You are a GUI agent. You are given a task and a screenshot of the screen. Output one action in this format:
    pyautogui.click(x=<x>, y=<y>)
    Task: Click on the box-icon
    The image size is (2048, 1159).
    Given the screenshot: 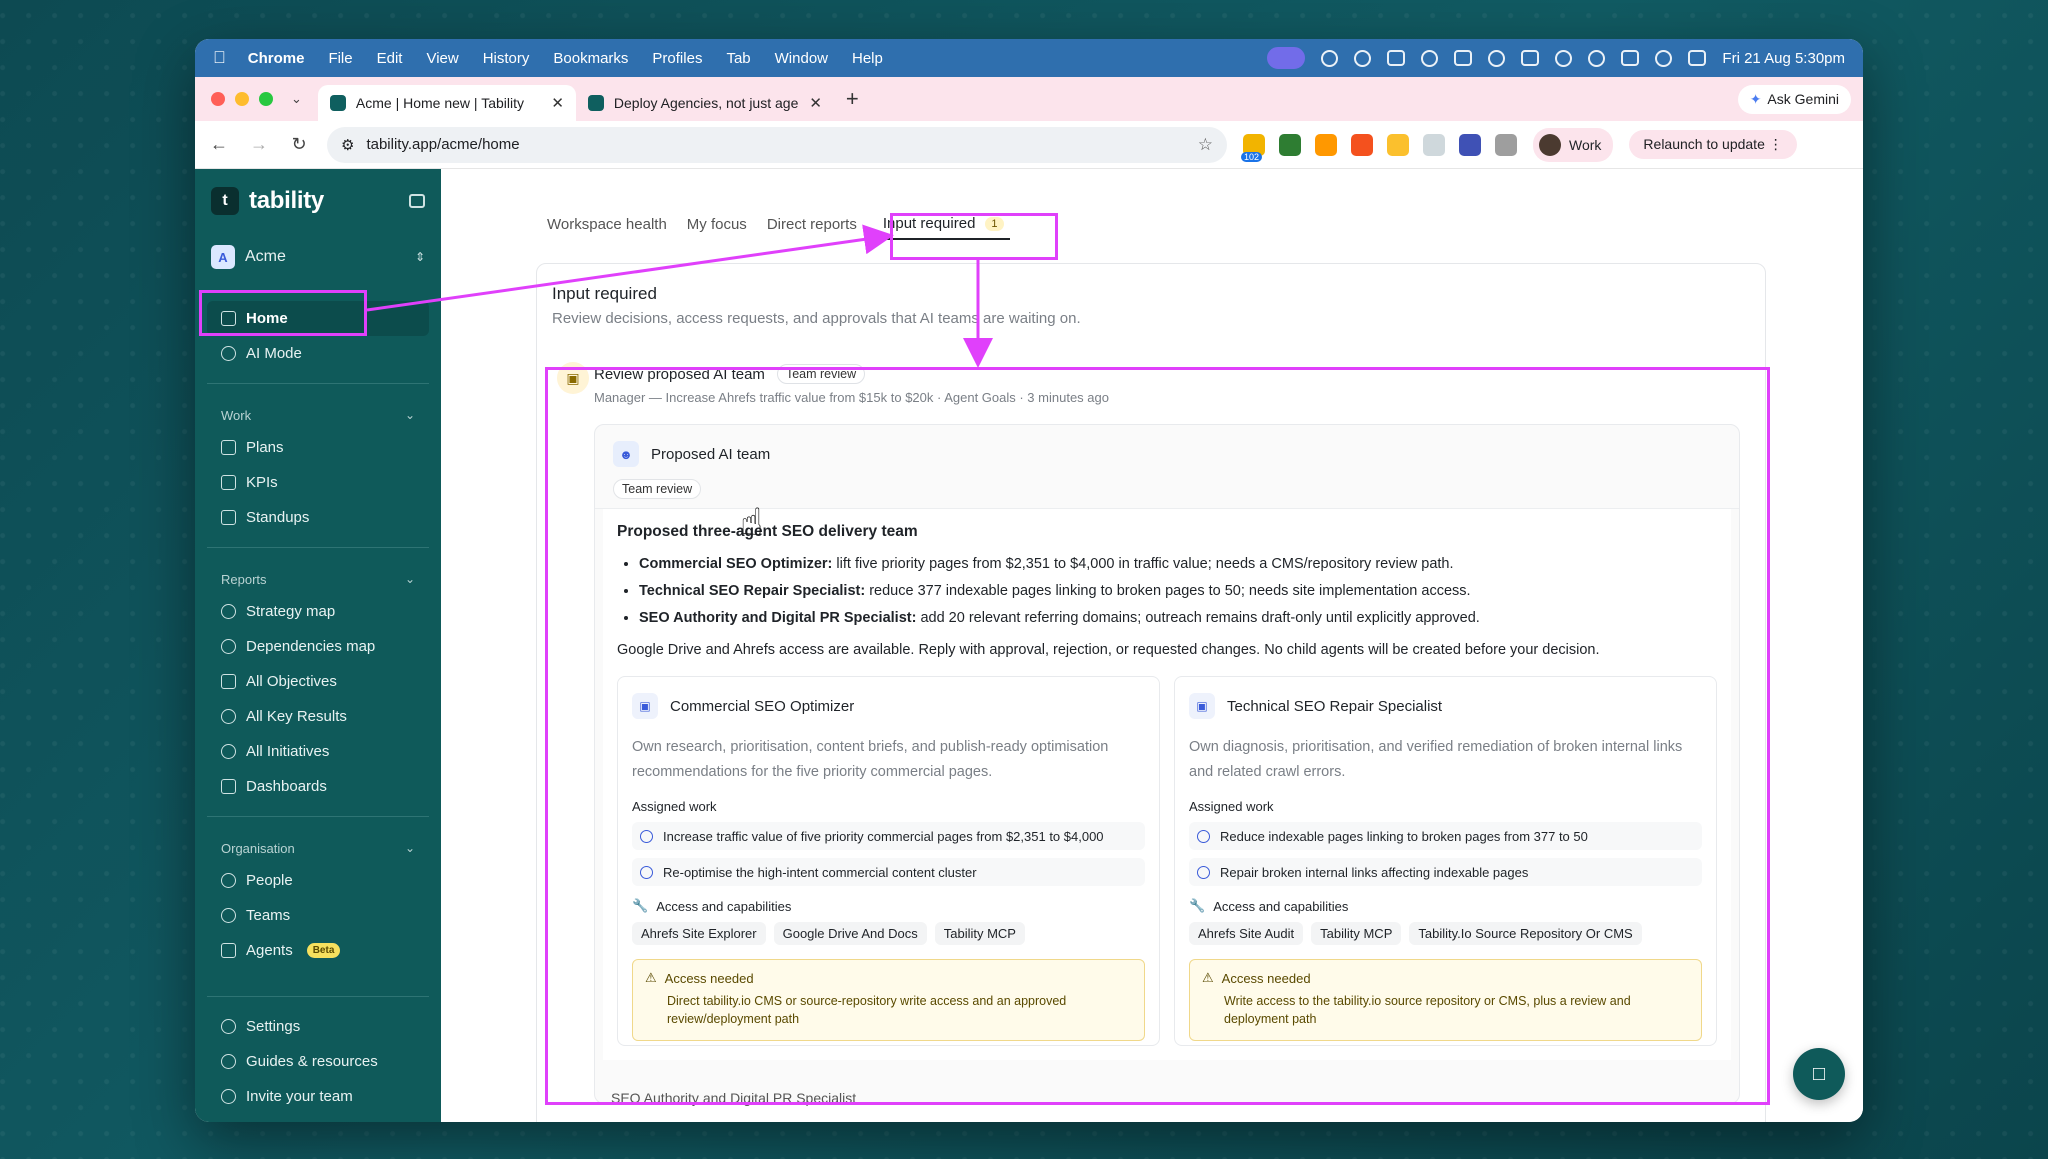 What is the action you would take?
    pyautogui.click(x=1396, y=58)
    